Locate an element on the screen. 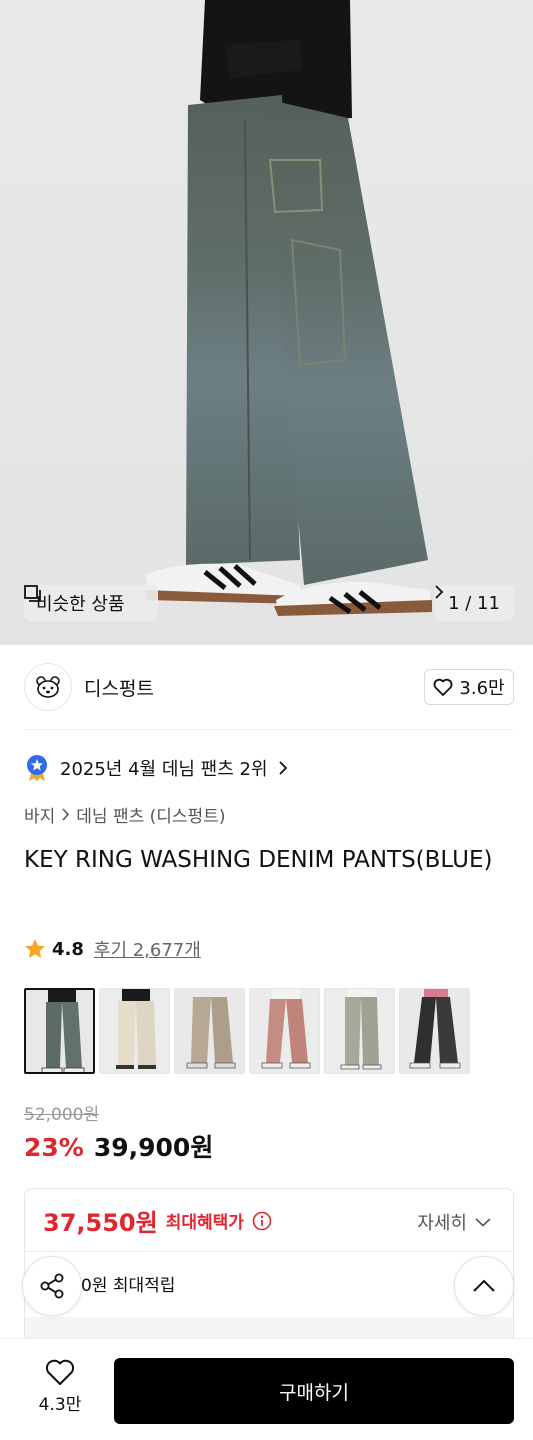 The image size is (533, 1440). color-option-beige is located at coordinates (209, 1031).